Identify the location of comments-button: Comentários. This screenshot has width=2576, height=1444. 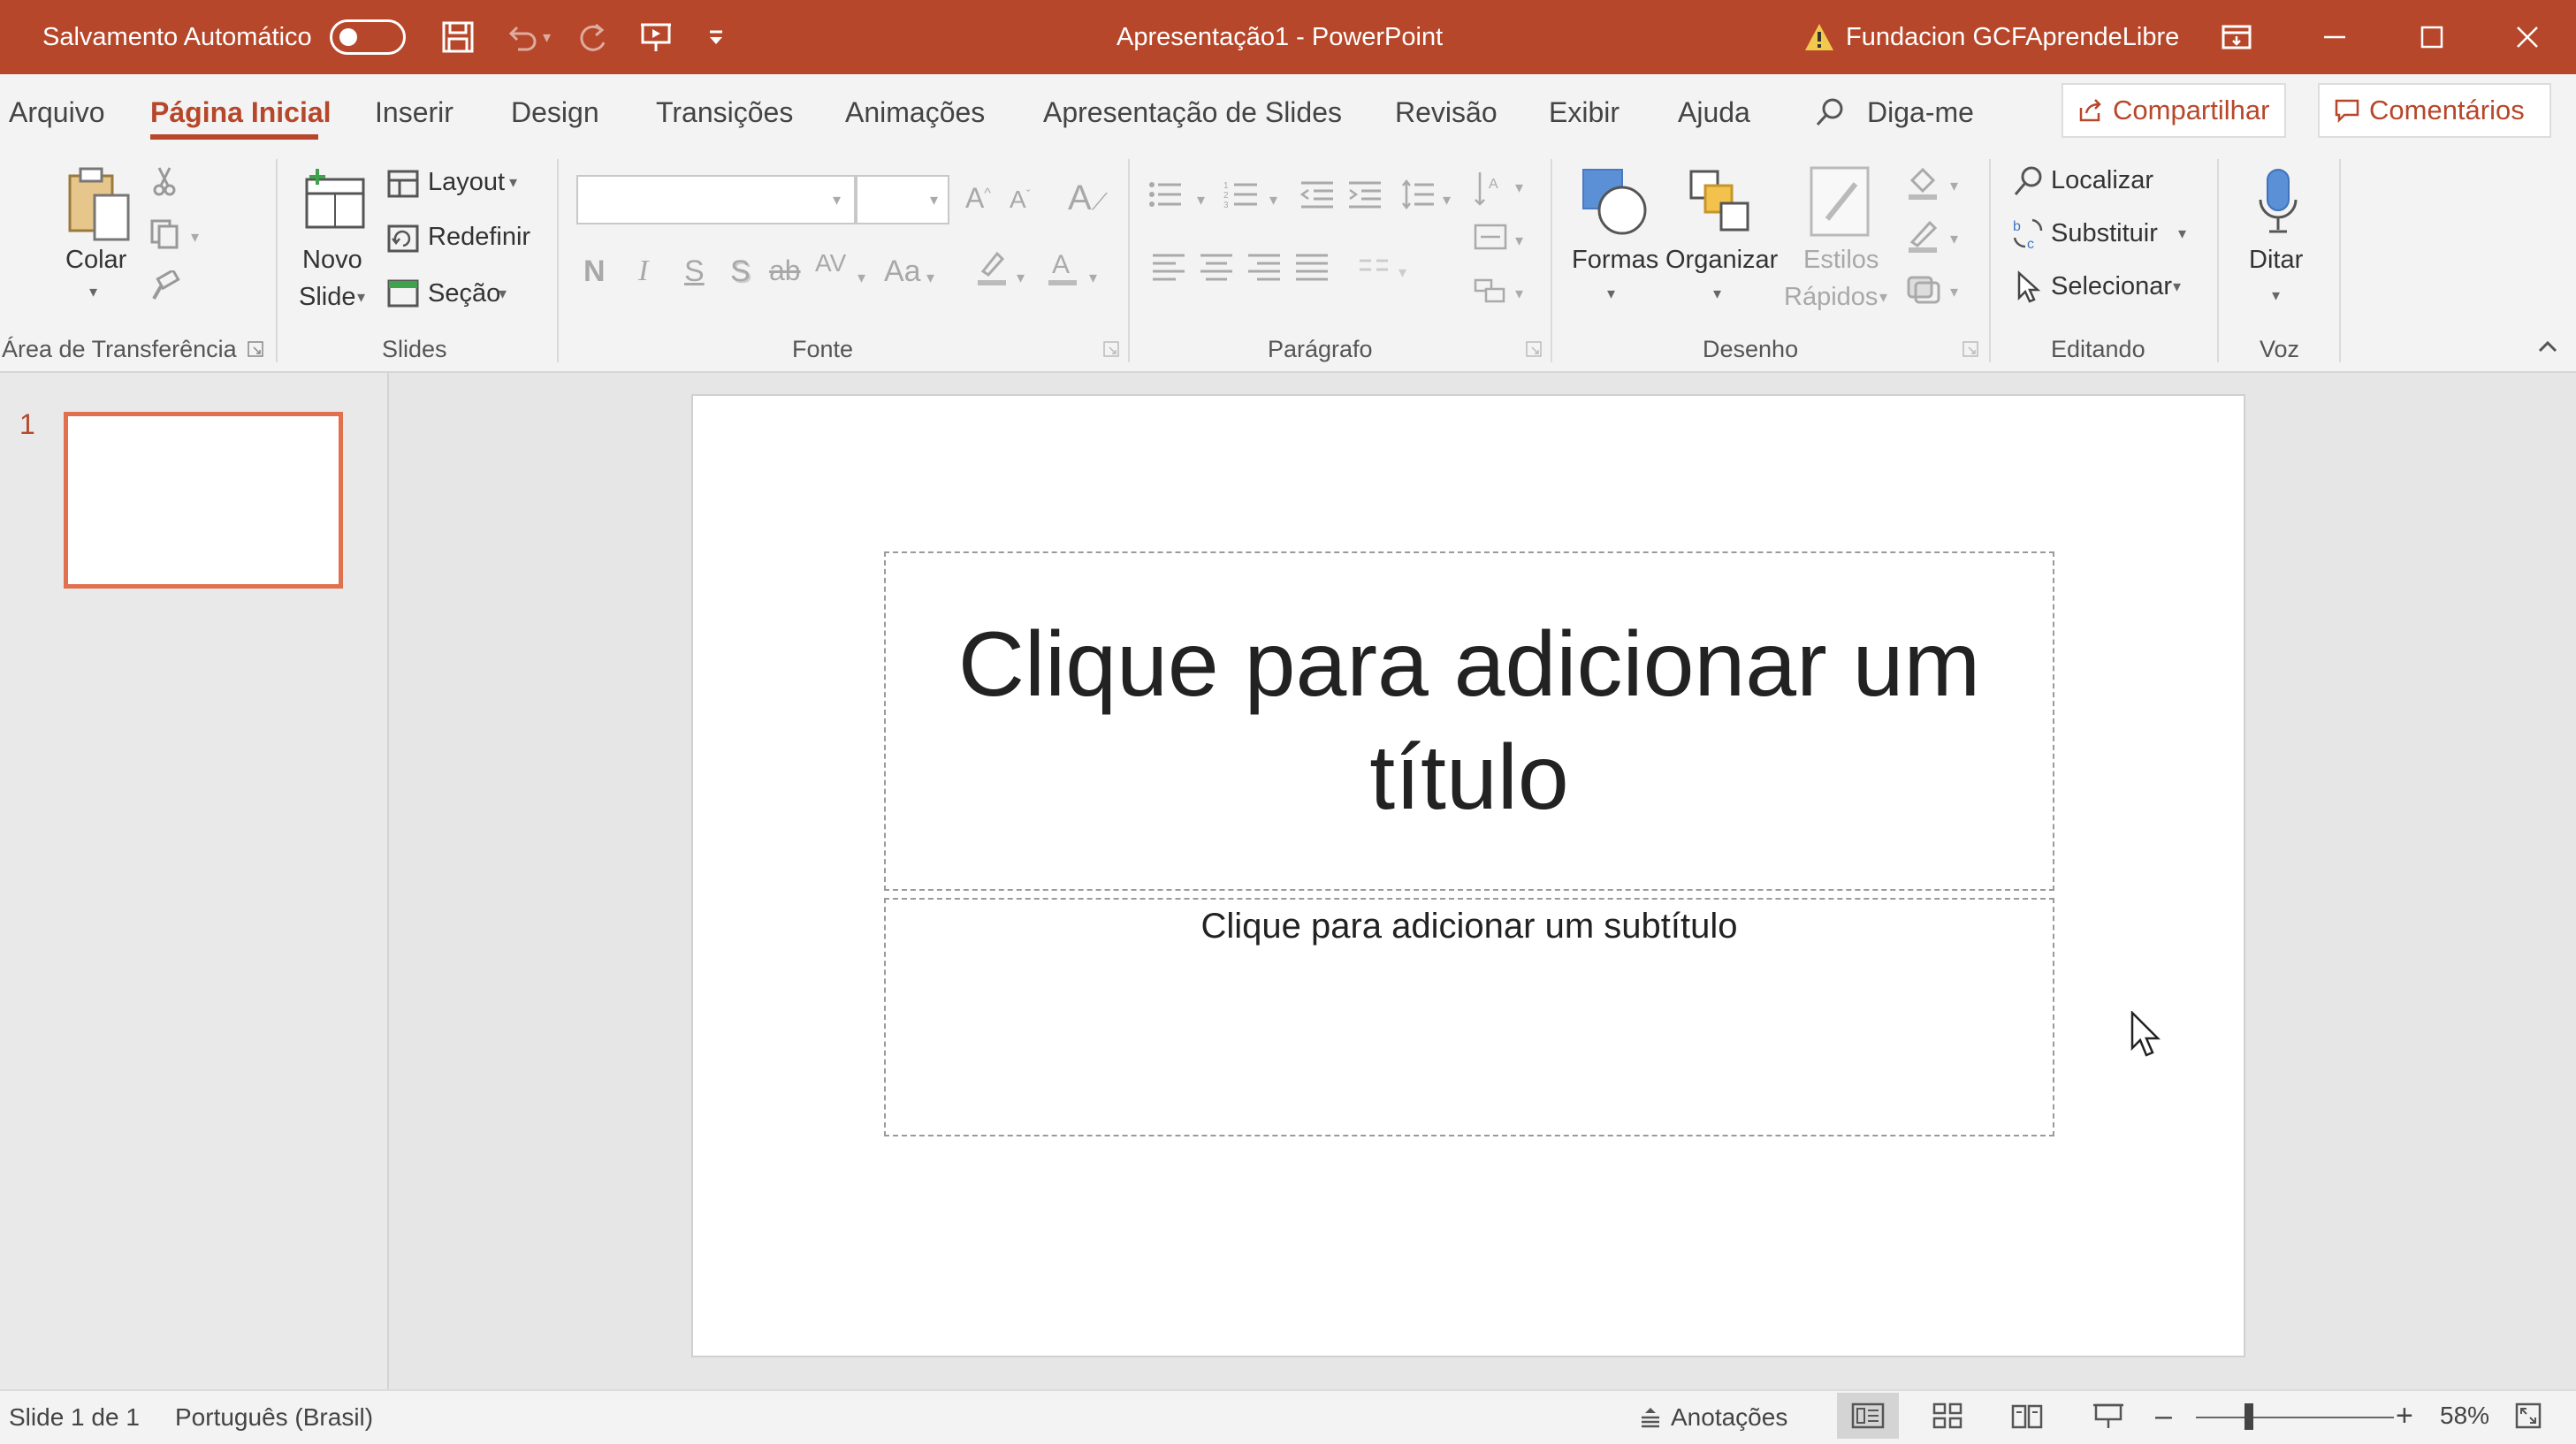
(2434, 110).